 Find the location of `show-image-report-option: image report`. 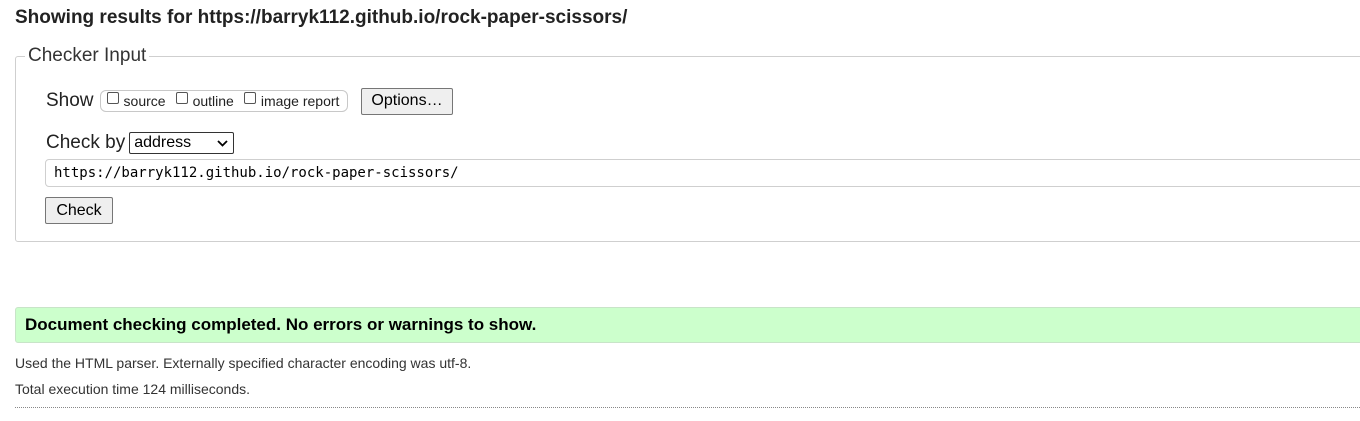

show-image-report-option: image report is located at coordinates (291, 100).